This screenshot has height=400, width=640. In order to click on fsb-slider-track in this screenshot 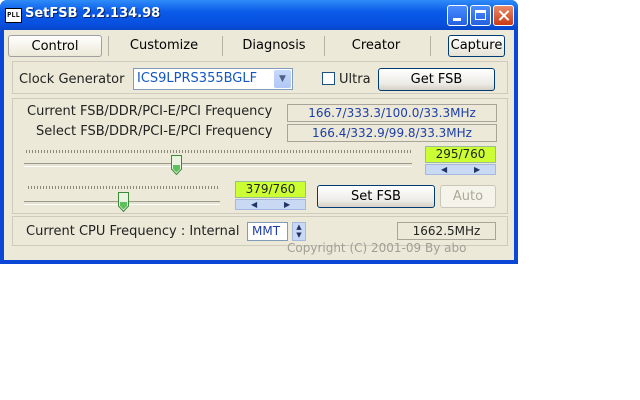, I will do `click(218, 165)`.